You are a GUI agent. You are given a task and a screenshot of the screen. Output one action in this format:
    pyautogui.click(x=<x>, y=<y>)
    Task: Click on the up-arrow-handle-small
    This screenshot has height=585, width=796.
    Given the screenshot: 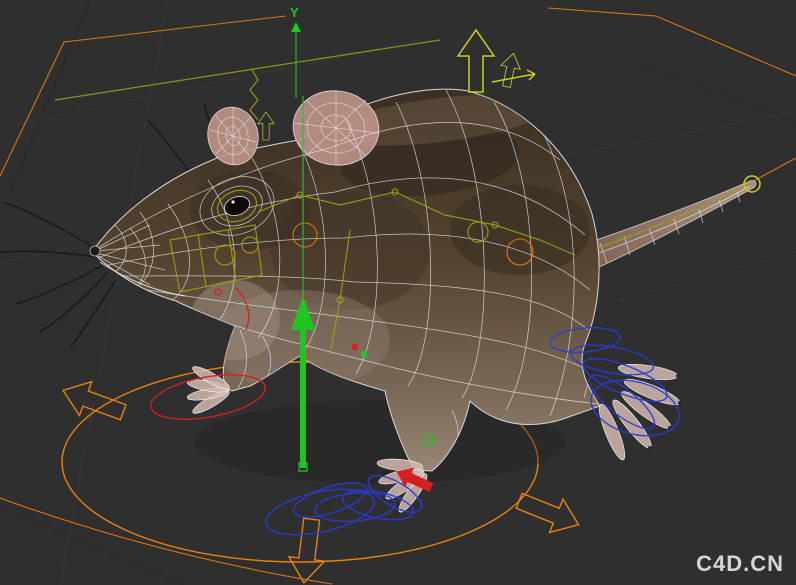 What is the action you would take?
    pyautogui.click(x=510, y=70)
    